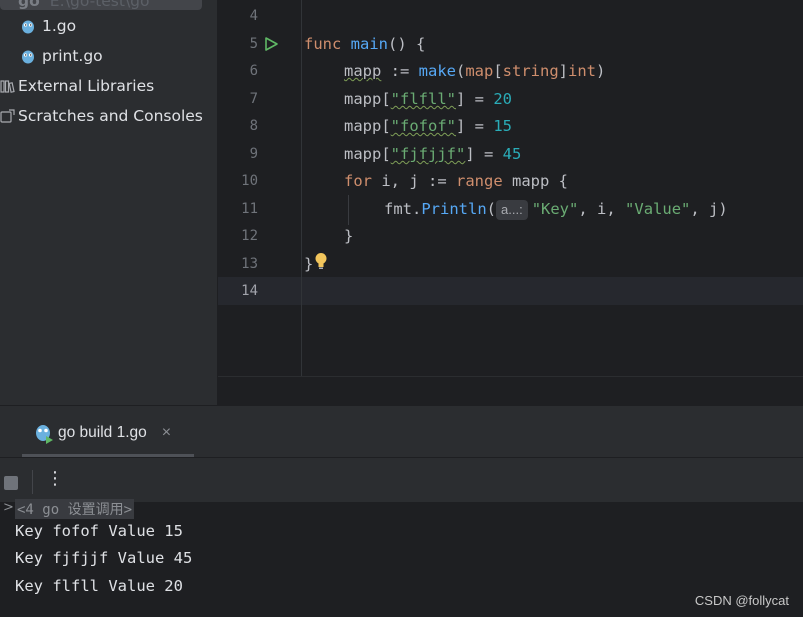 The width and height of the screenshot is (803, 617). I want to click on run-tab-label: go build 1.go, so click(102, 432).